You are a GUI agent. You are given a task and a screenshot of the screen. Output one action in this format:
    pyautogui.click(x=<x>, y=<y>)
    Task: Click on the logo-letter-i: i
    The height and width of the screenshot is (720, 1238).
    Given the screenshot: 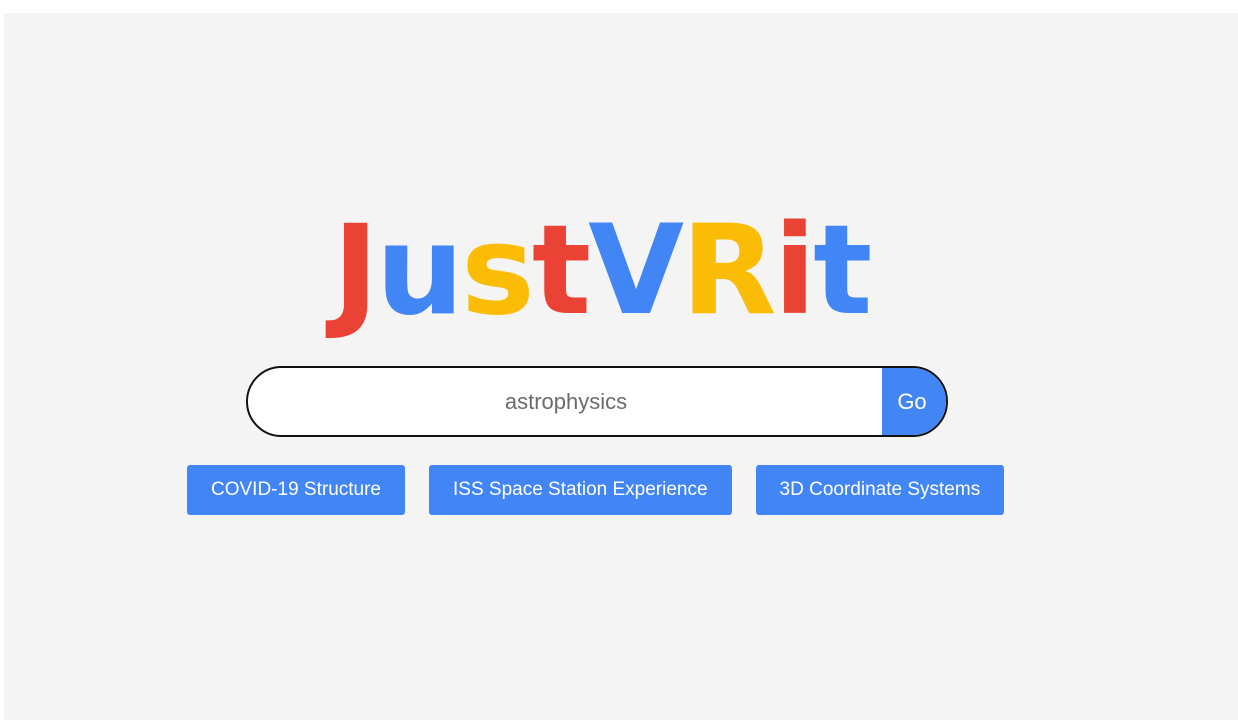 What is the action you would take?
    pyautogui.click(x=794, y=271)
    